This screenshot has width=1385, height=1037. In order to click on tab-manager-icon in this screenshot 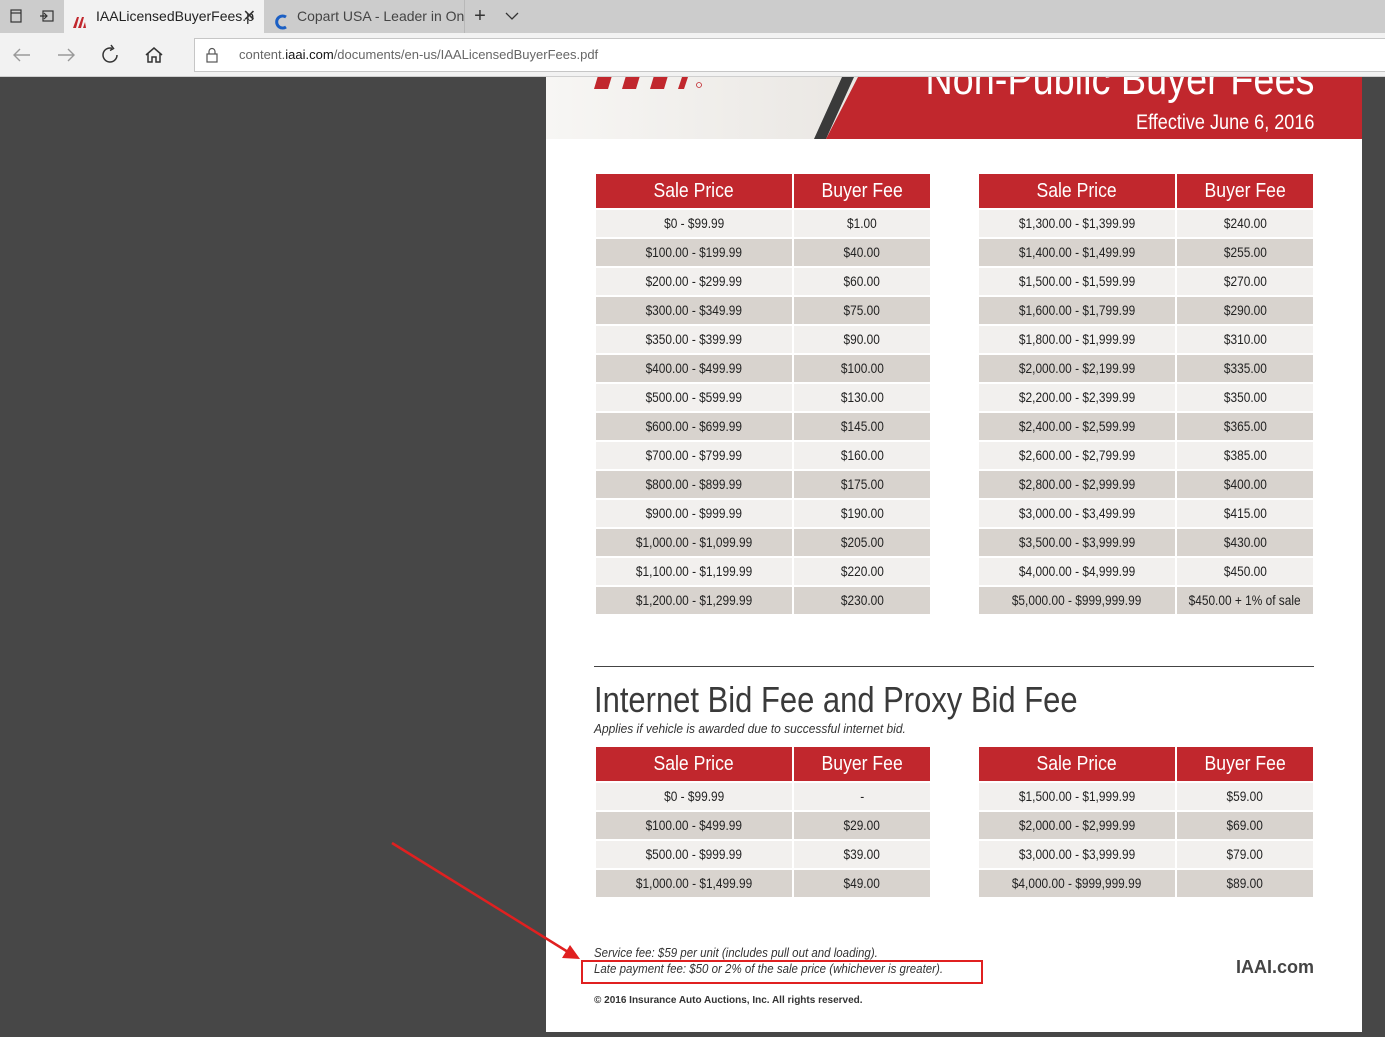, I will do `click(16, 16)`.